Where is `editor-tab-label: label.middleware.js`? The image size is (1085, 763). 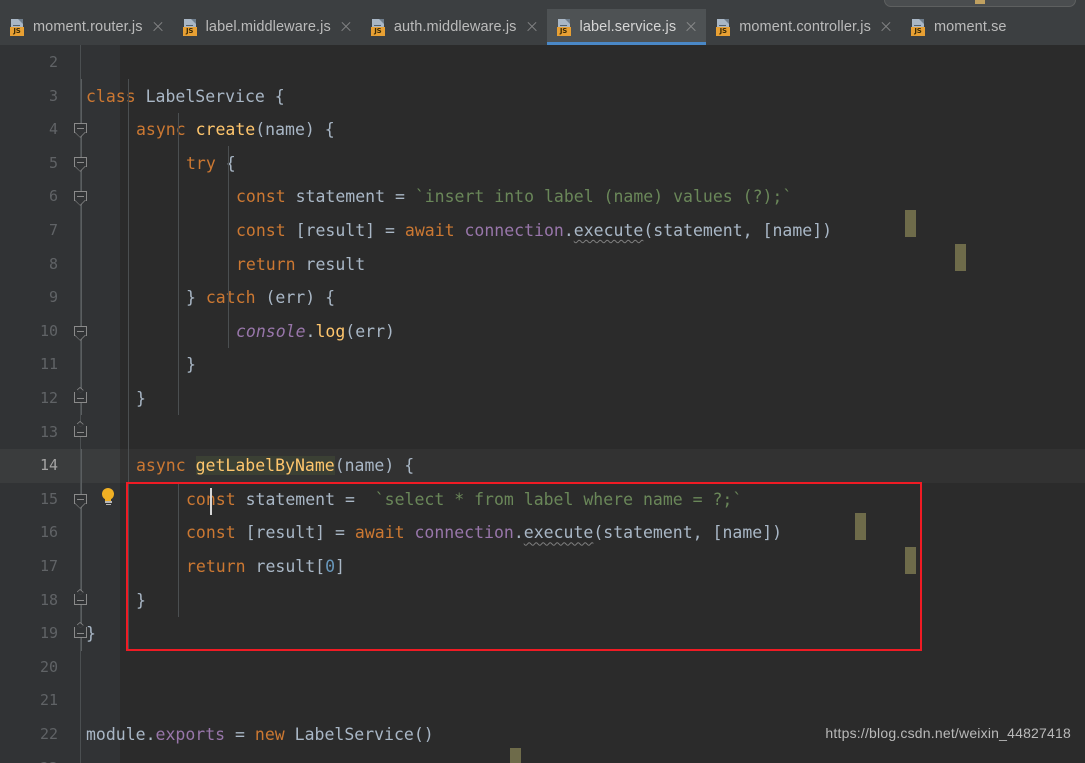 editor-tab-label: label.middleware.js is located at coordinates (268, 27).